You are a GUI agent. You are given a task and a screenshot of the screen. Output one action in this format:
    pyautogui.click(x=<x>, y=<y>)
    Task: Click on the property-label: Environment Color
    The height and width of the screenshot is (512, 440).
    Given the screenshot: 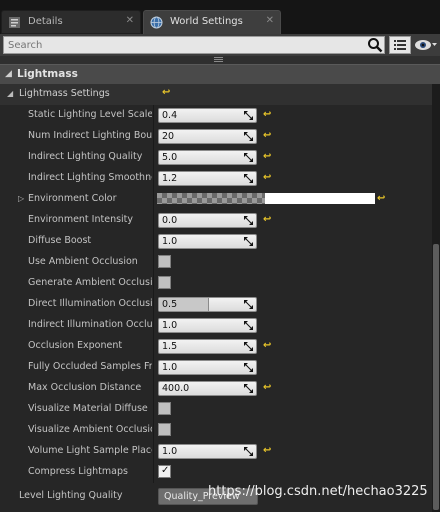 What is the action you would take?
    pyautogui.click(x=72, y=198)
    